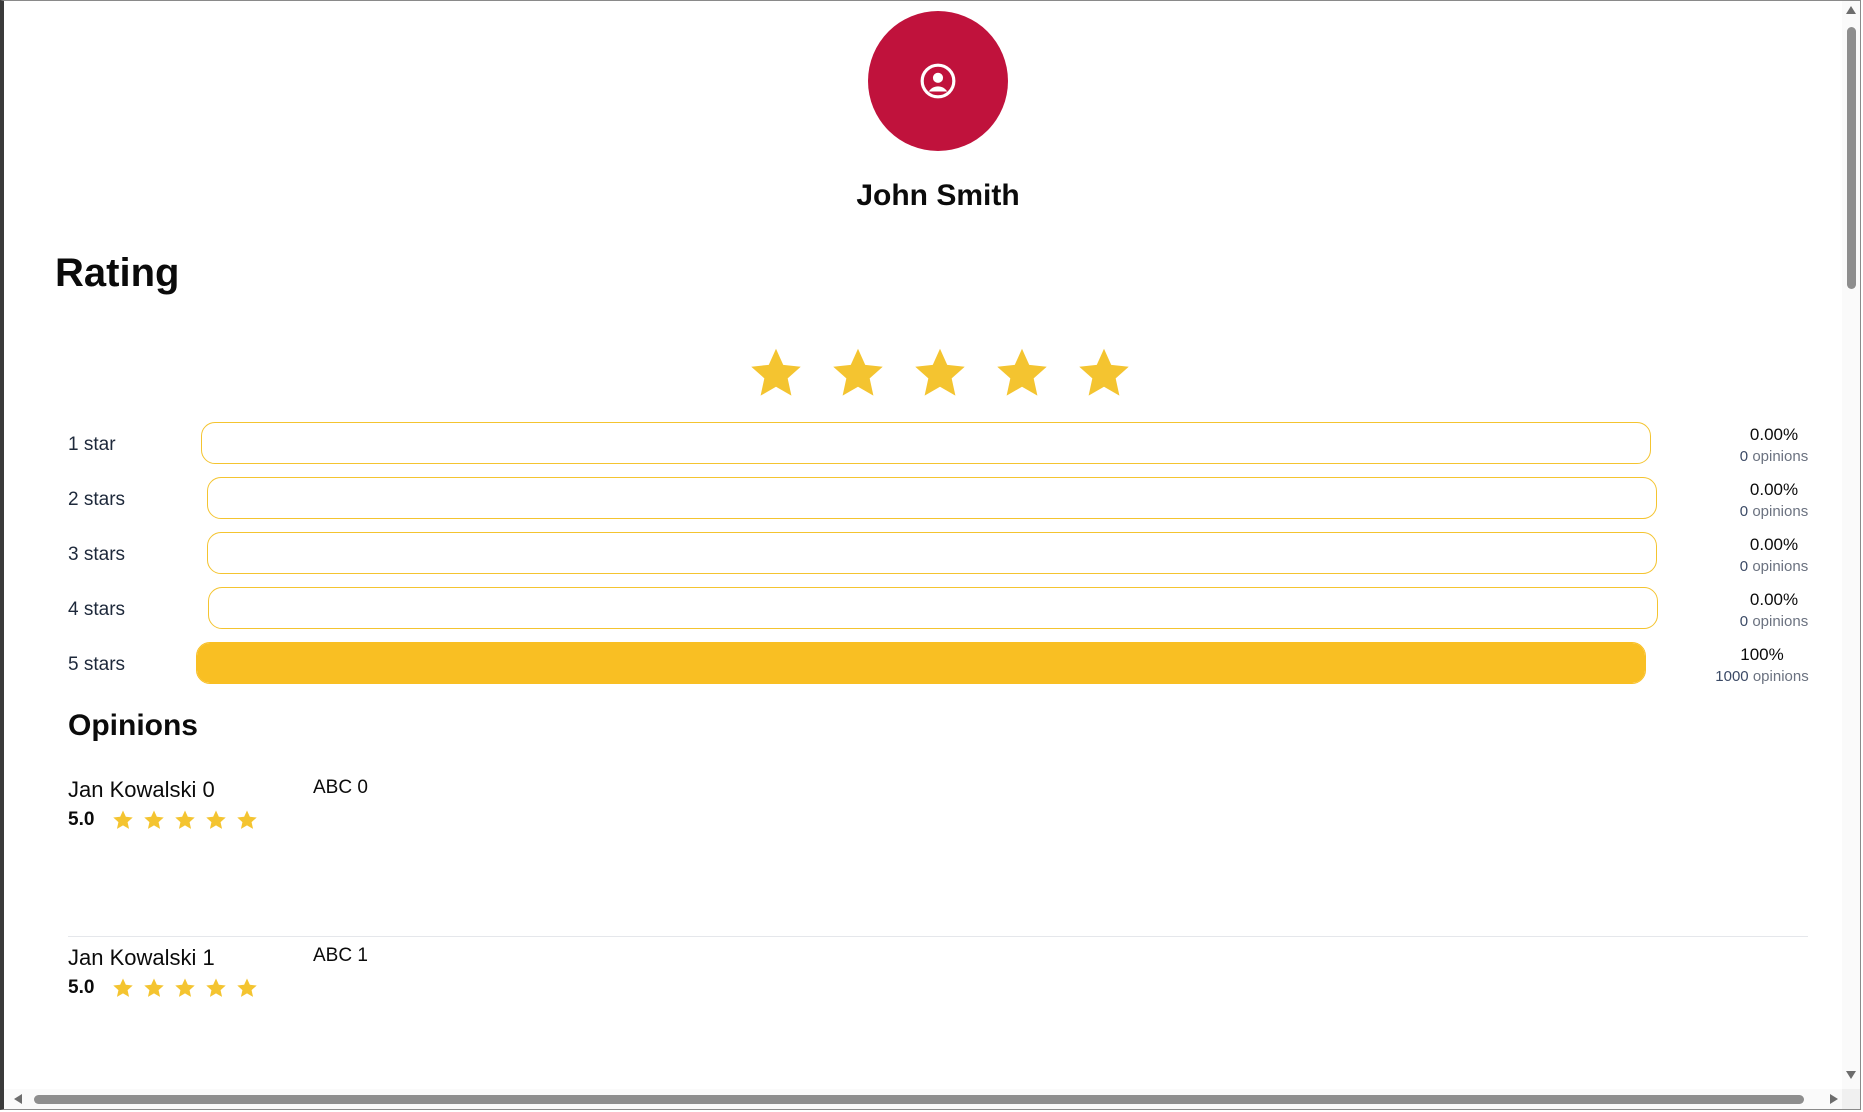 The width and height of the screenshot is (1863, 1112). Describe the element at coordinates (1744, 621) in the screenshot. I see `distribution-count-4: 0` at that location.